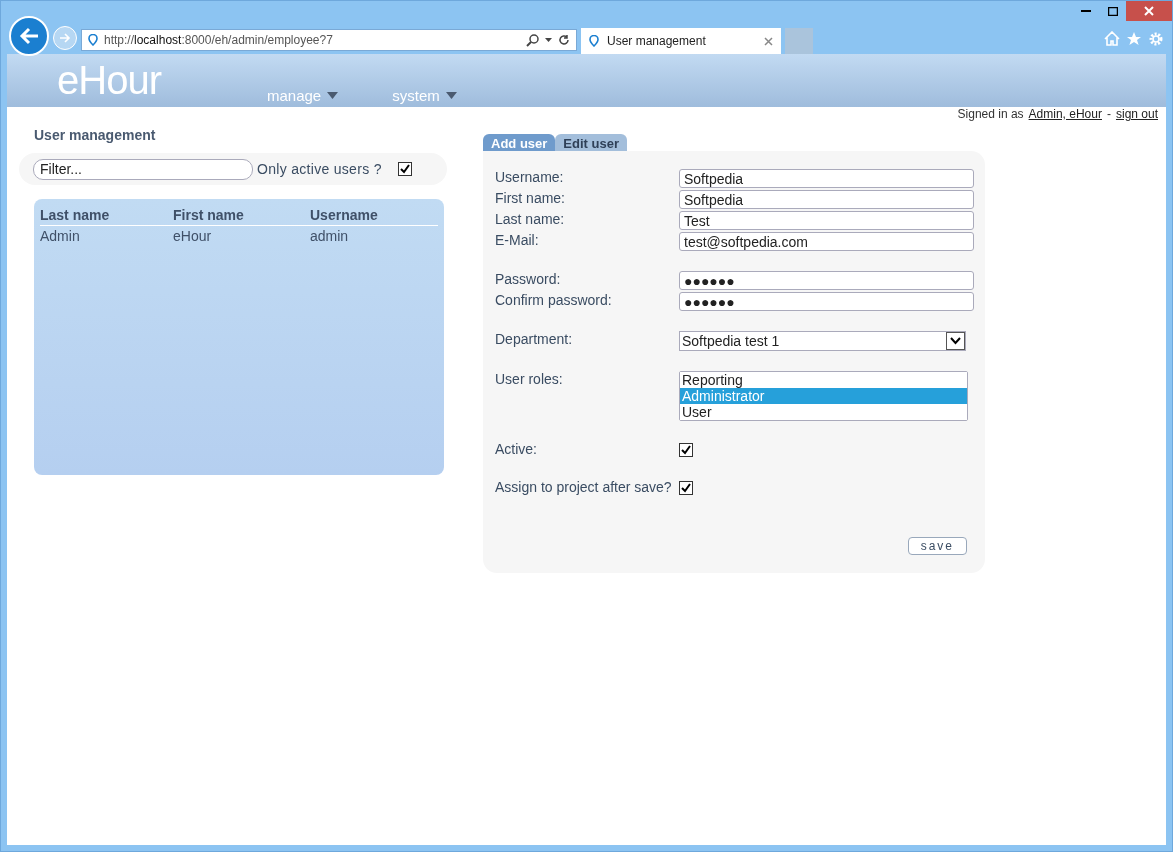  What do you see at coordinates (822, 341) in the screenshot?
I see `department-dropdown: Softpedia test 1` at bounding box center [822, 341].